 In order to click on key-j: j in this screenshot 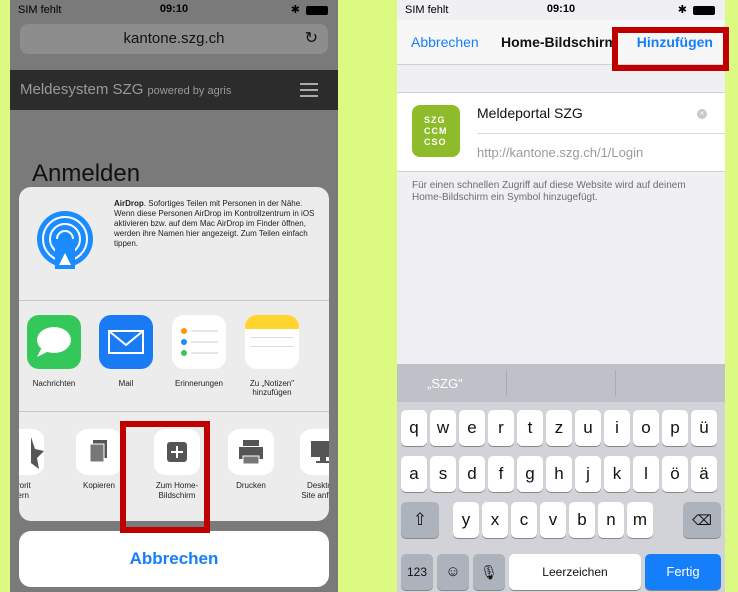, I will do `click(588, 474)`.